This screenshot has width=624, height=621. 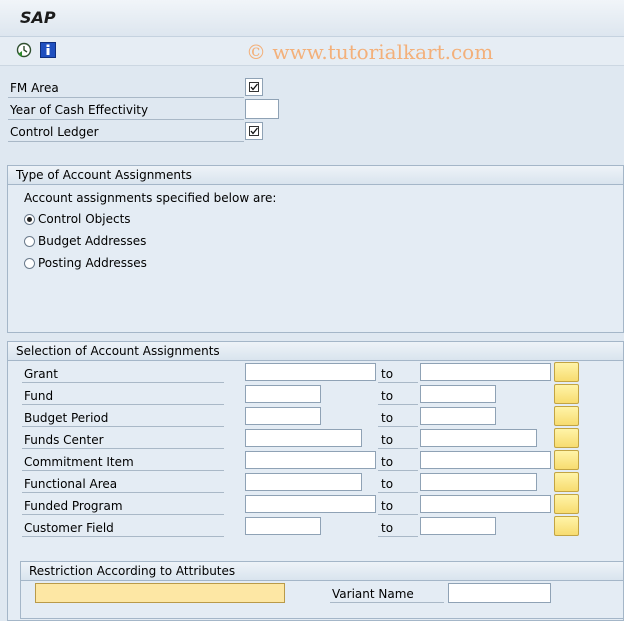 What do you see at coordinates (73, 506) in the screenshot?
I see `funded-program-label: Funded Program` at bounding box center [73, 506].